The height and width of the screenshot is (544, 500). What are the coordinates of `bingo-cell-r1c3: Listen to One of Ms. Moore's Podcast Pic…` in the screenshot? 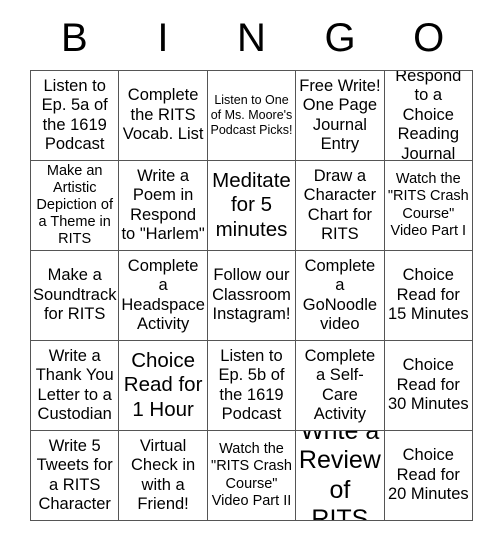 It's located at (252, 116).